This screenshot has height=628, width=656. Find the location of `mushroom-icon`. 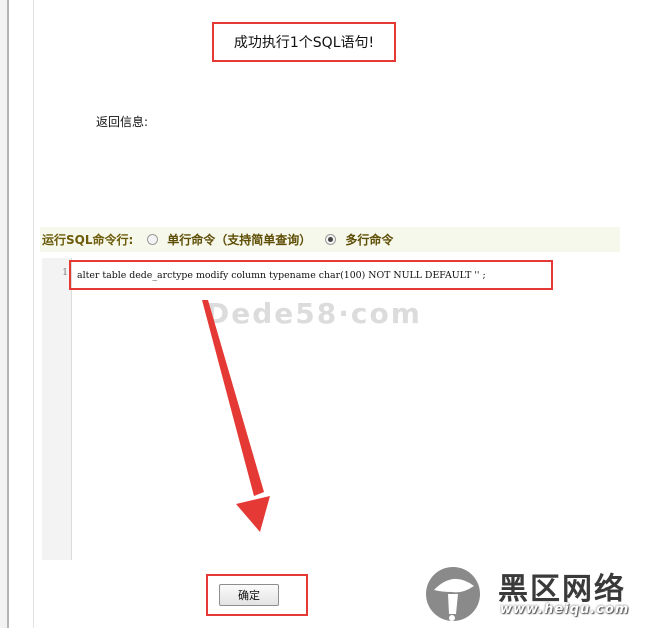

mushroom-icon is located at coordinates (453, 594).